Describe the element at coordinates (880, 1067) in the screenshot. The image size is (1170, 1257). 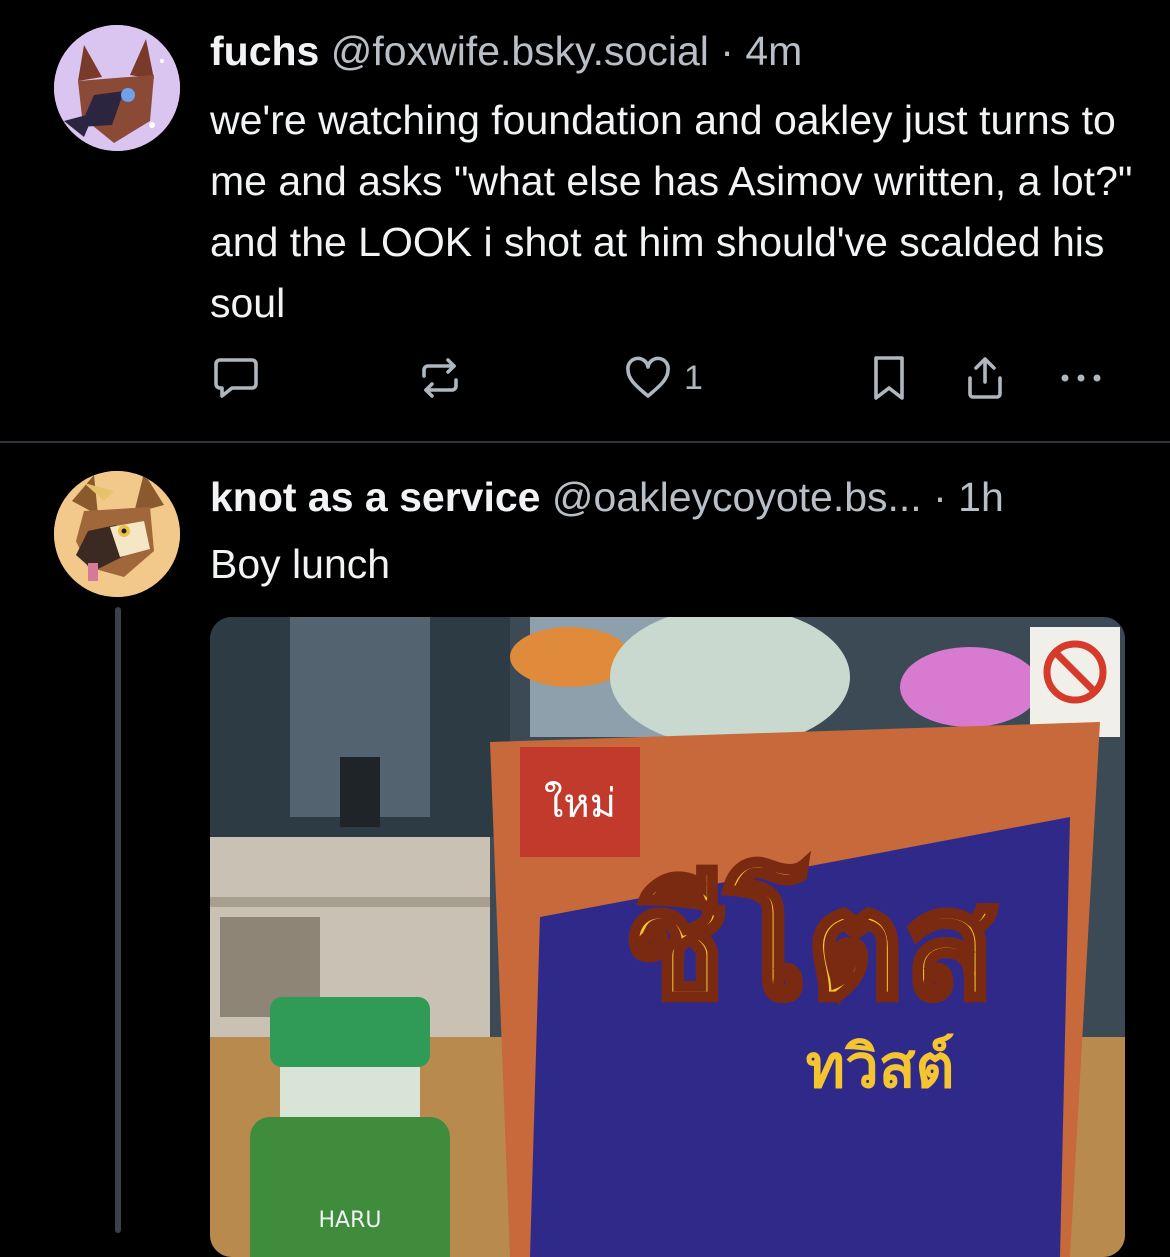
I see `bag-subtitle-label: ทวิสต์` at that location.